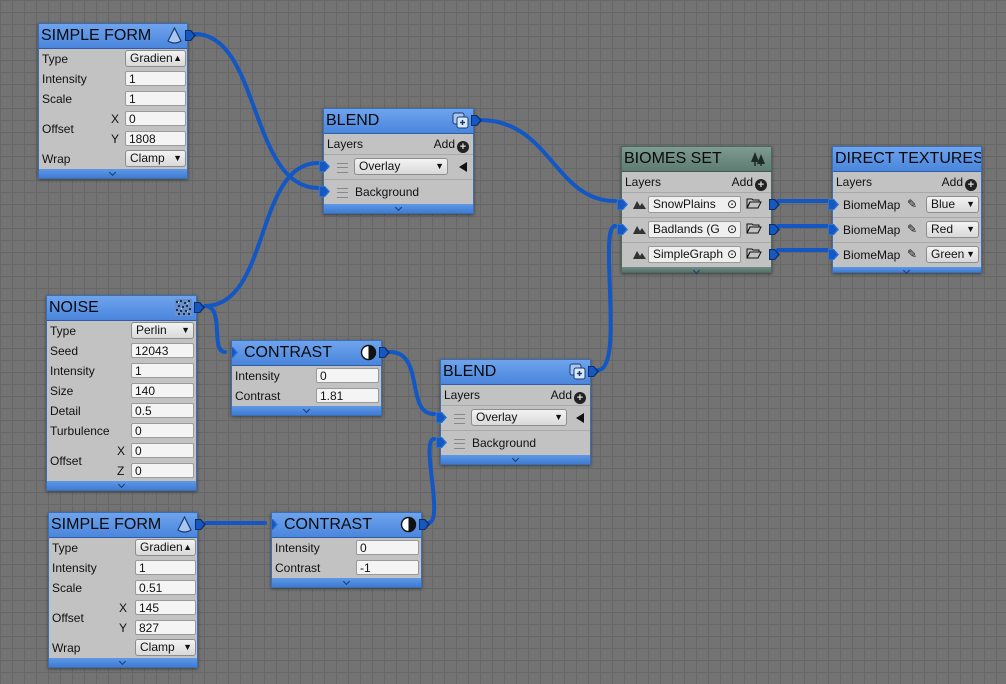 The width and height of the screenshot is (1006, 684). I want to click on size-field: 140, so click(162, 390).